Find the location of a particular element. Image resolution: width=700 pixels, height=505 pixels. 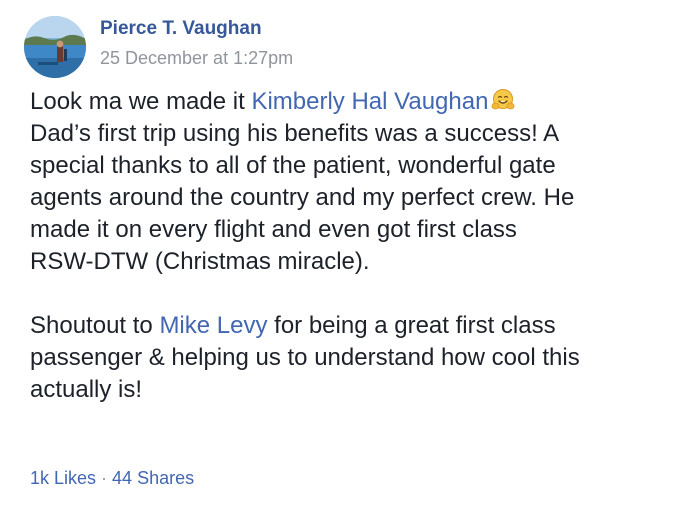

text-line: actually is! is located at coordinates (86, 389).